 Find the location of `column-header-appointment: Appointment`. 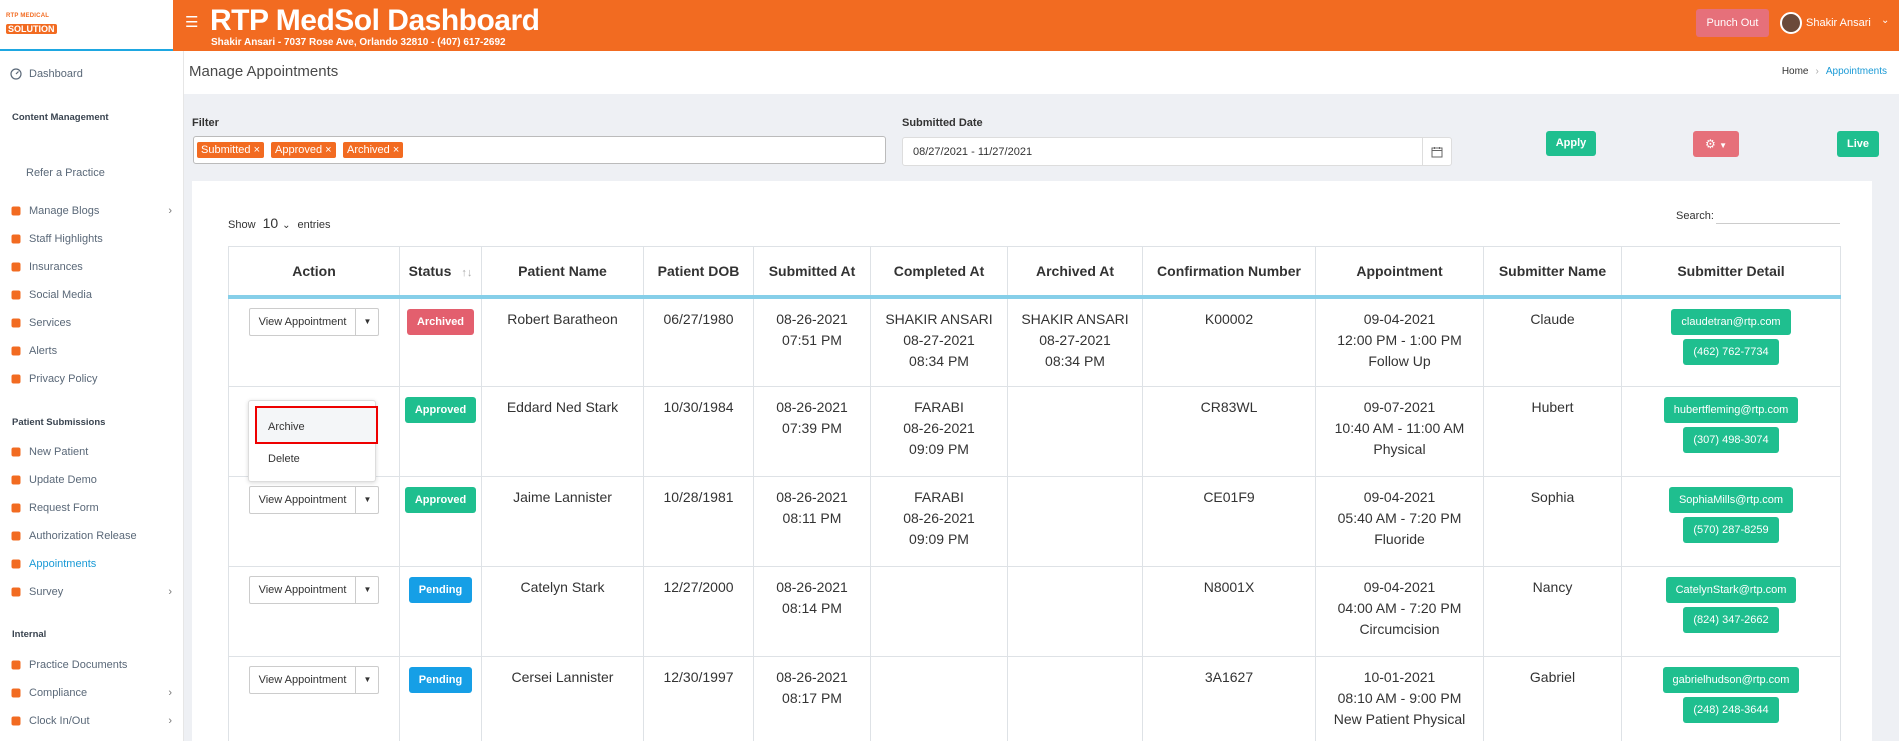

column-header-appointment: Appointment is located at coordinates (1399, 272).